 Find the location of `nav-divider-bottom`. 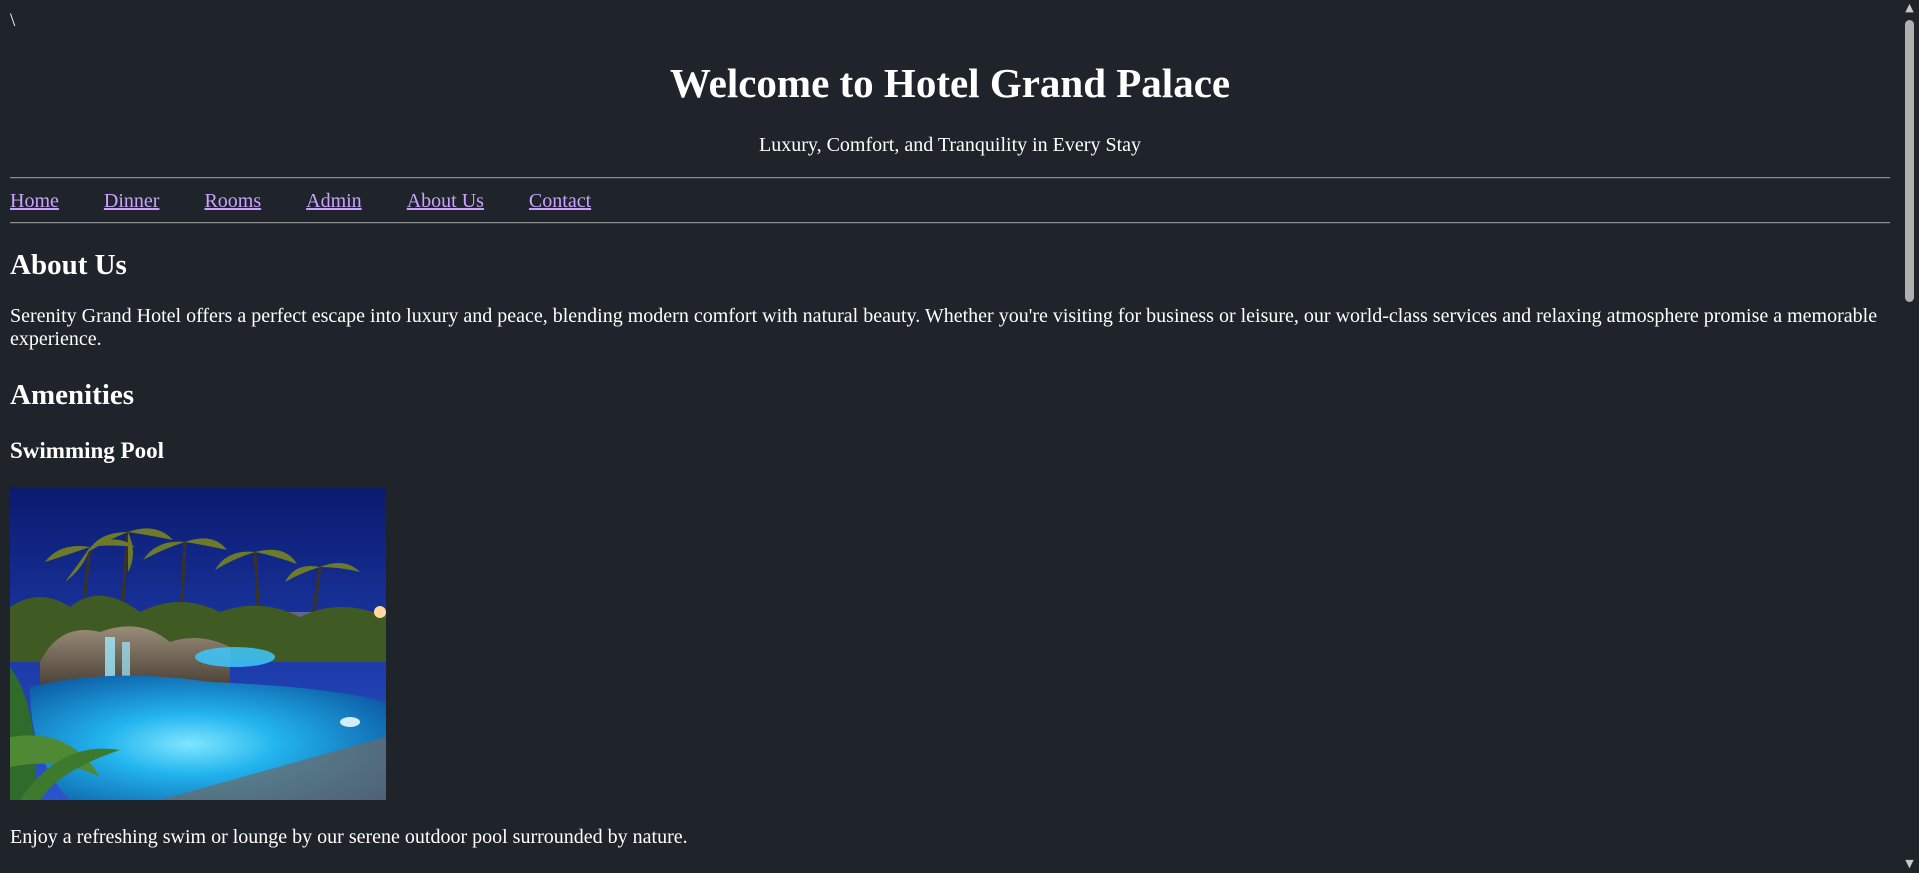

nav-divider-bottom is located at coordinates (950, 223).